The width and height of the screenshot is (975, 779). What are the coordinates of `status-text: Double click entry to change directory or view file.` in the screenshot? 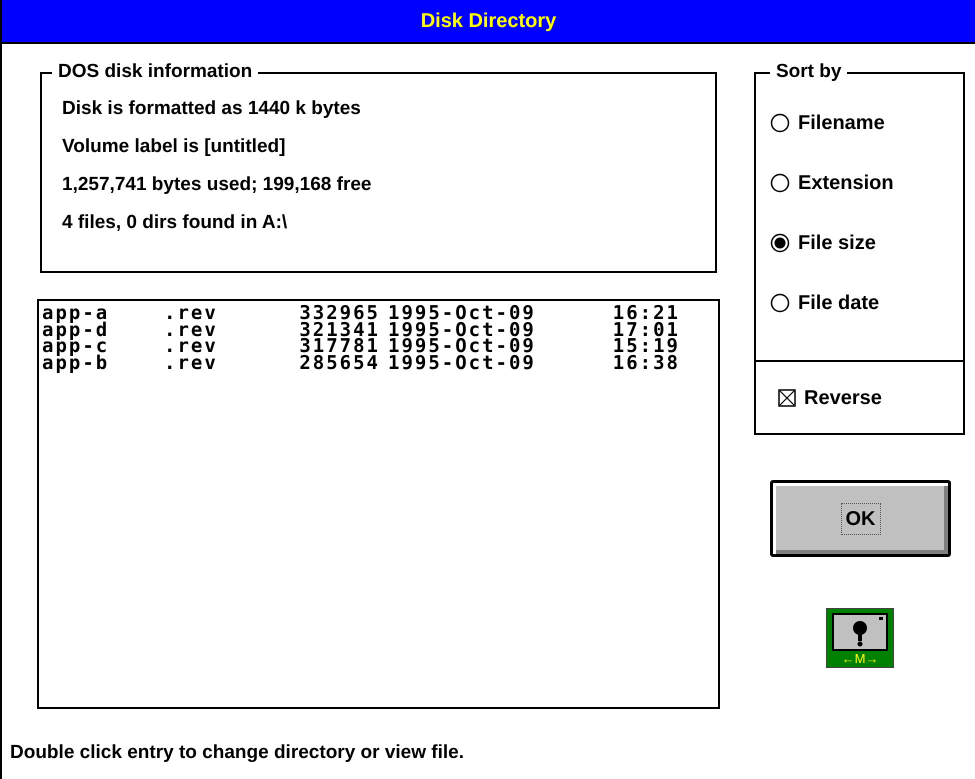 It's located at (238, 753).